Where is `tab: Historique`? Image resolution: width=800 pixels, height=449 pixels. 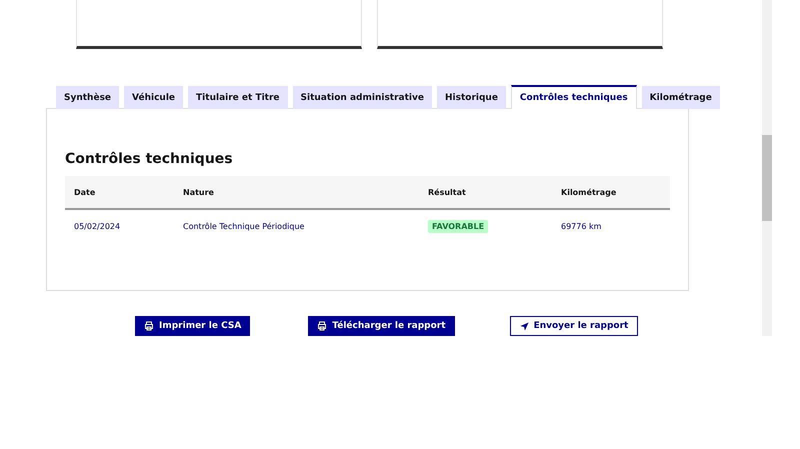
tab: Historique is located at coordinates (471, 97).